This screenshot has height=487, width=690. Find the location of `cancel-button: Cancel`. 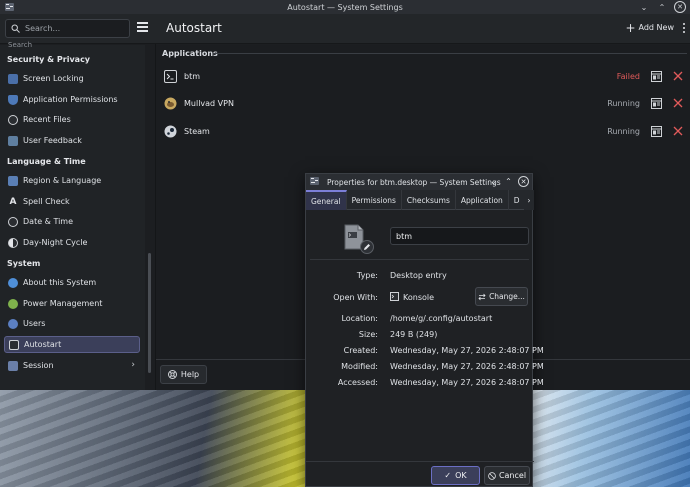

cancel-button: Cancel is located at coordinates (507, 475).